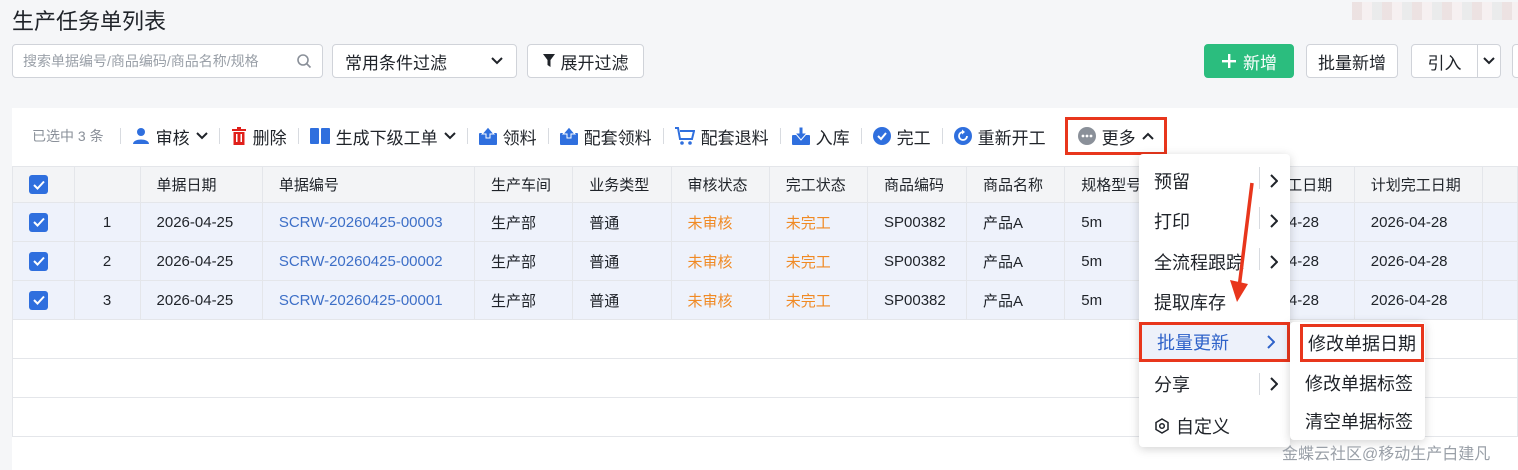  Describe the element at coordinates (141, 136) in the screenshot. I see `user-icon` at that location.